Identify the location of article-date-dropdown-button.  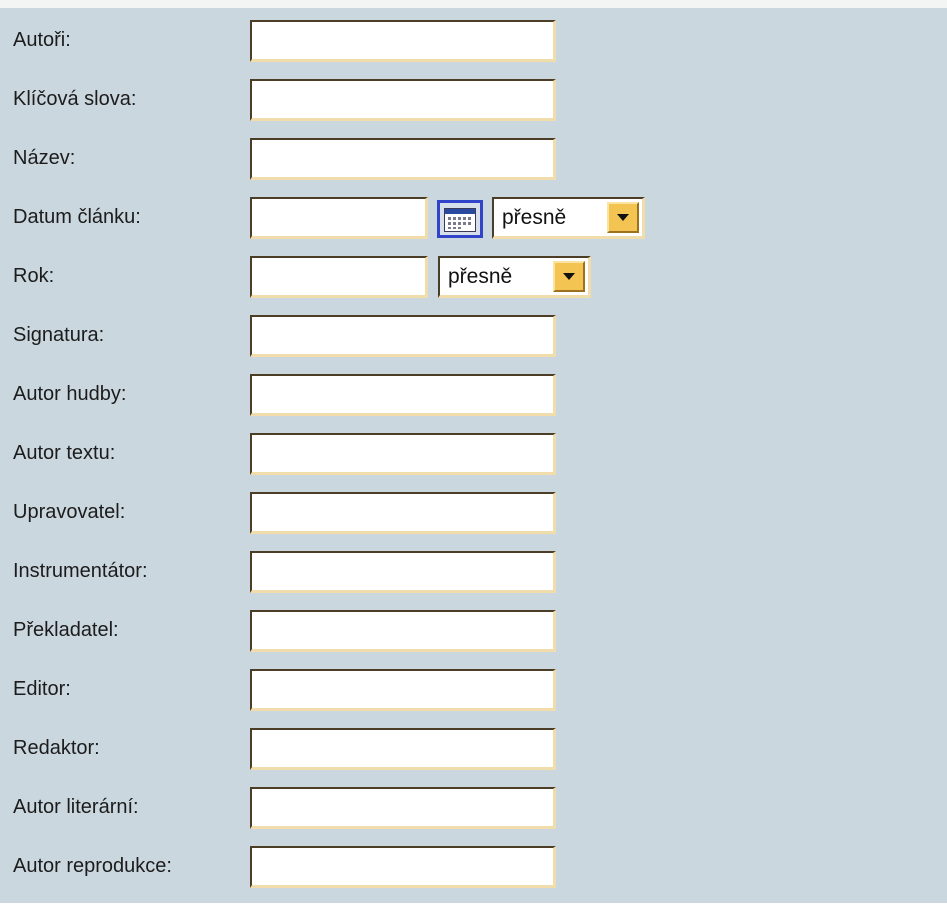
(623, 217).